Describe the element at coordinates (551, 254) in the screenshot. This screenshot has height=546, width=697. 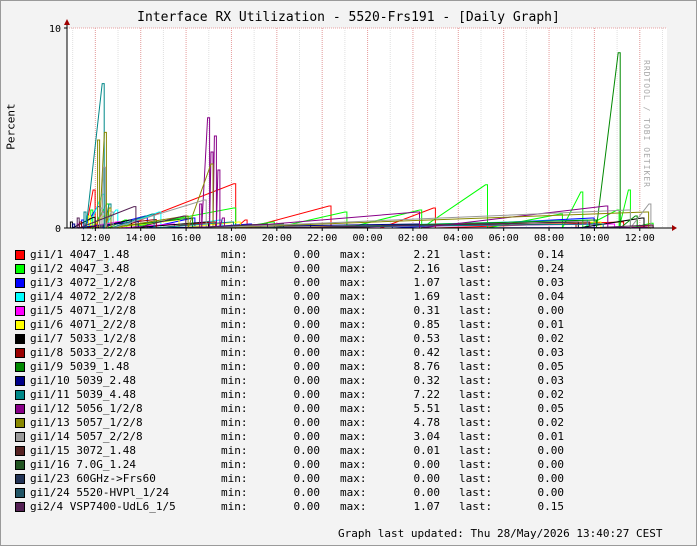
I see `legend-last-value: 0.14` at that location.